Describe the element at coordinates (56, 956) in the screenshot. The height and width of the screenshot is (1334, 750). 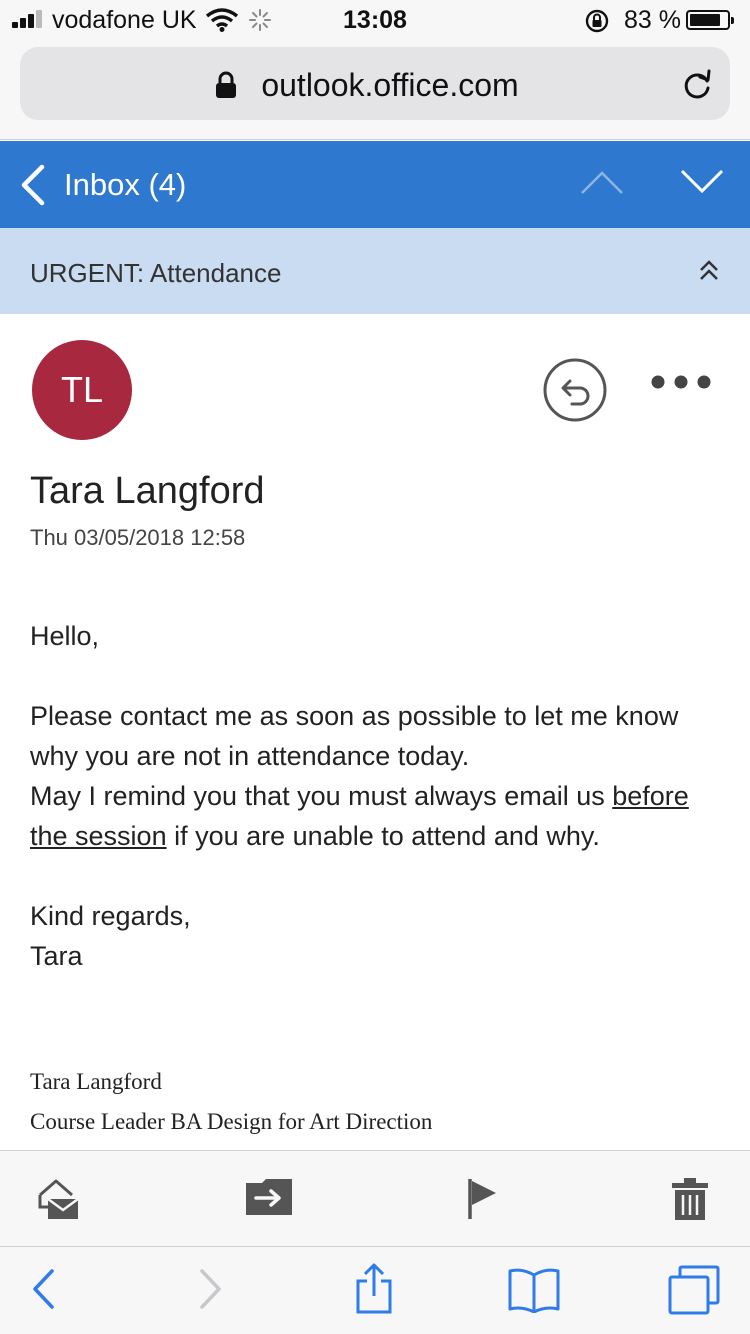
I see `closing-name: Tara` at that location.